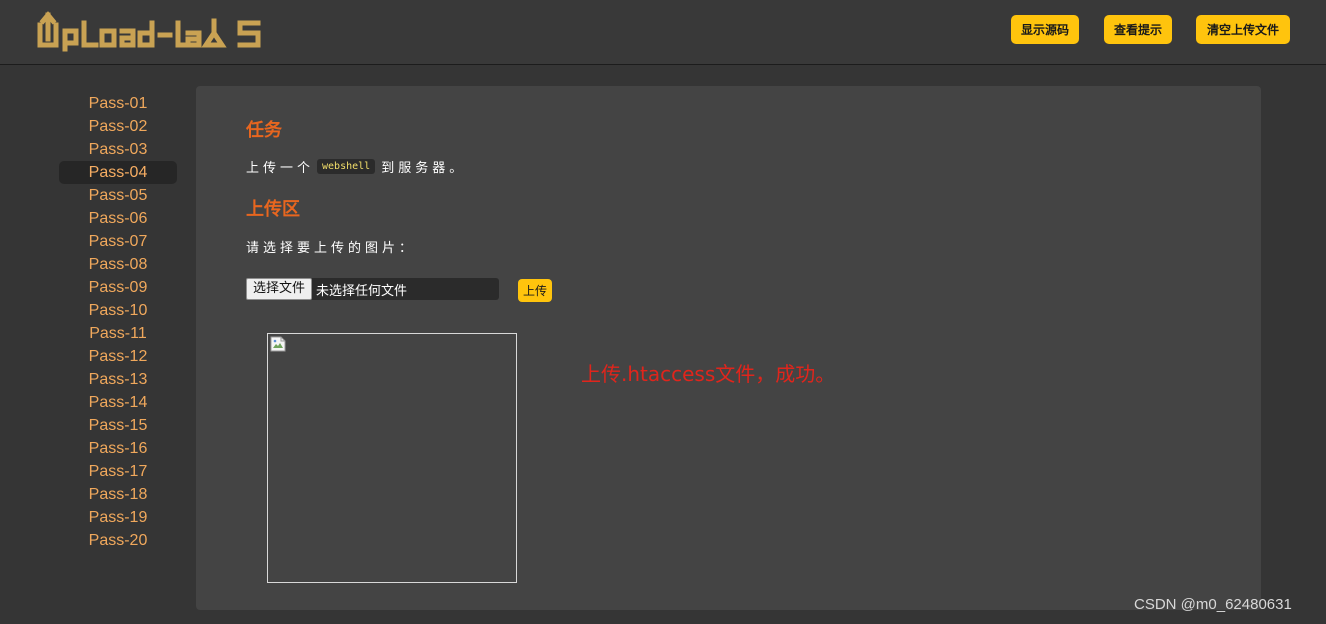 This screenshot has width=1326, height=624. Describe the element at coordinates (118, 471) in the screenshot. I see `sidebar-item-pass-17: Pass-17` at that location.